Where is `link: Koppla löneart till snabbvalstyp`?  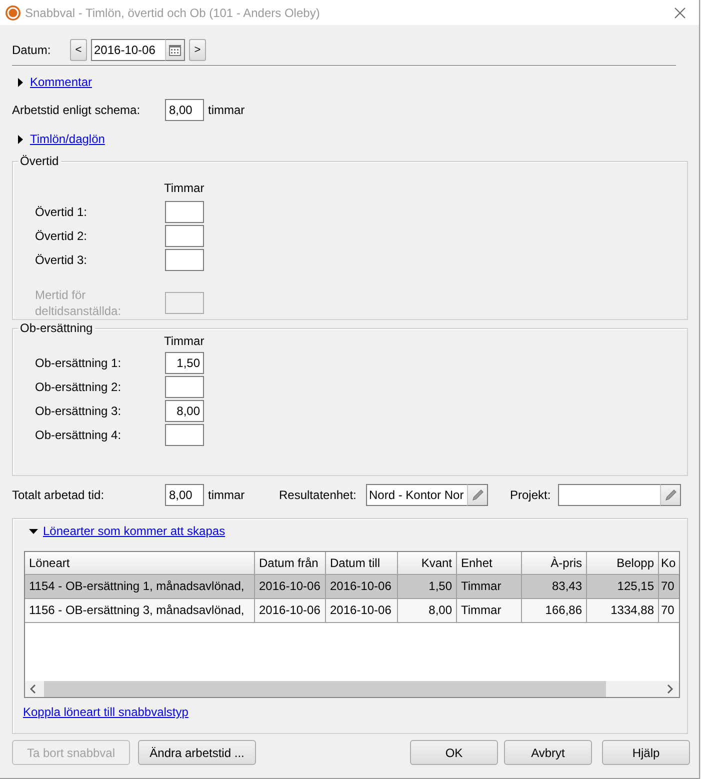 link: Koppla löneart till snabbvalstyp is located at coordinates (105, 712).